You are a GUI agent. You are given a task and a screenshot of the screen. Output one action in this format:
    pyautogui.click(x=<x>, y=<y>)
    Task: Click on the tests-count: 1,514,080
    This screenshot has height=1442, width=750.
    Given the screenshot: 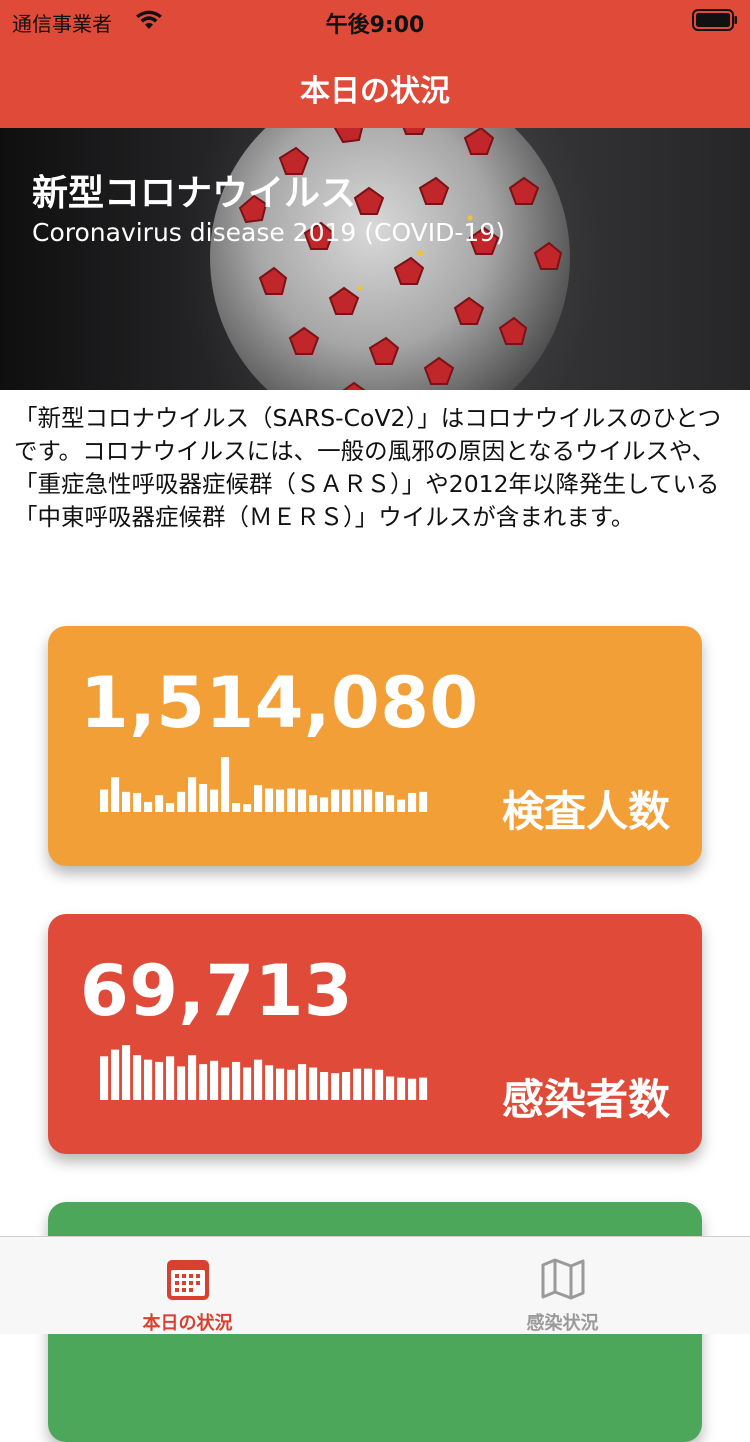 What is the action you would take?
    pyautogui.click(x=279, y=703)
    